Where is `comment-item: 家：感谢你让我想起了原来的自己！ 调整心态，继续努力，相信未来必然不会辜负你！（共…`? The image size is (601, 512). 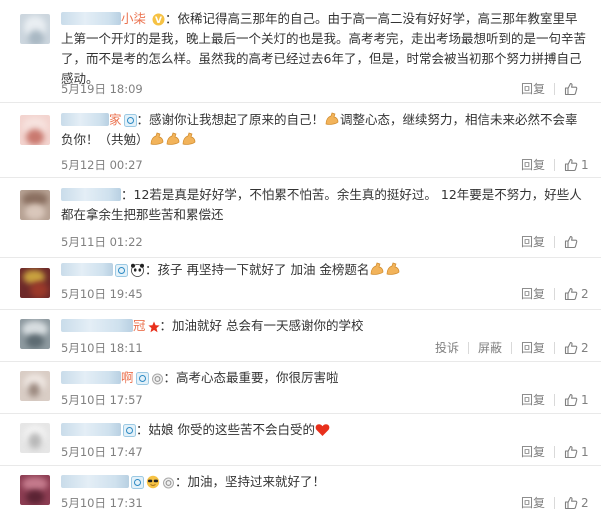
comment-item: 家：感谢你让我想起了原来的自己！ 调整心态，继续努力，相信未来必然不会辜负你！（共… is located at coordinates (300, 140).